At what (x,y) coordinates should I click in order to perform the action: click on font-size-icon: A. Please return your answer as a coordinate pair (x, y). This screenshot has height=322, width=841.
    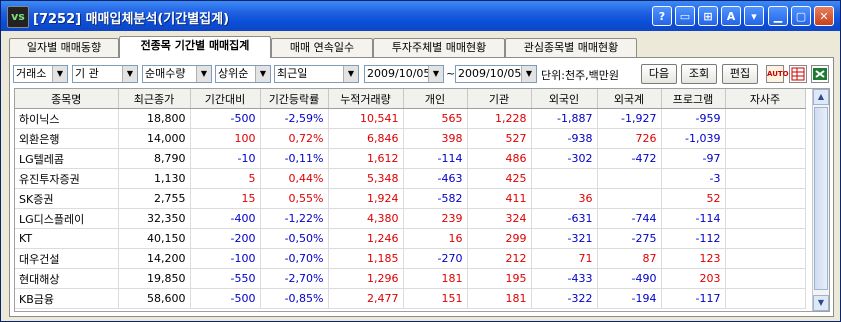
    Looking at the image, I should click on (731, 16).